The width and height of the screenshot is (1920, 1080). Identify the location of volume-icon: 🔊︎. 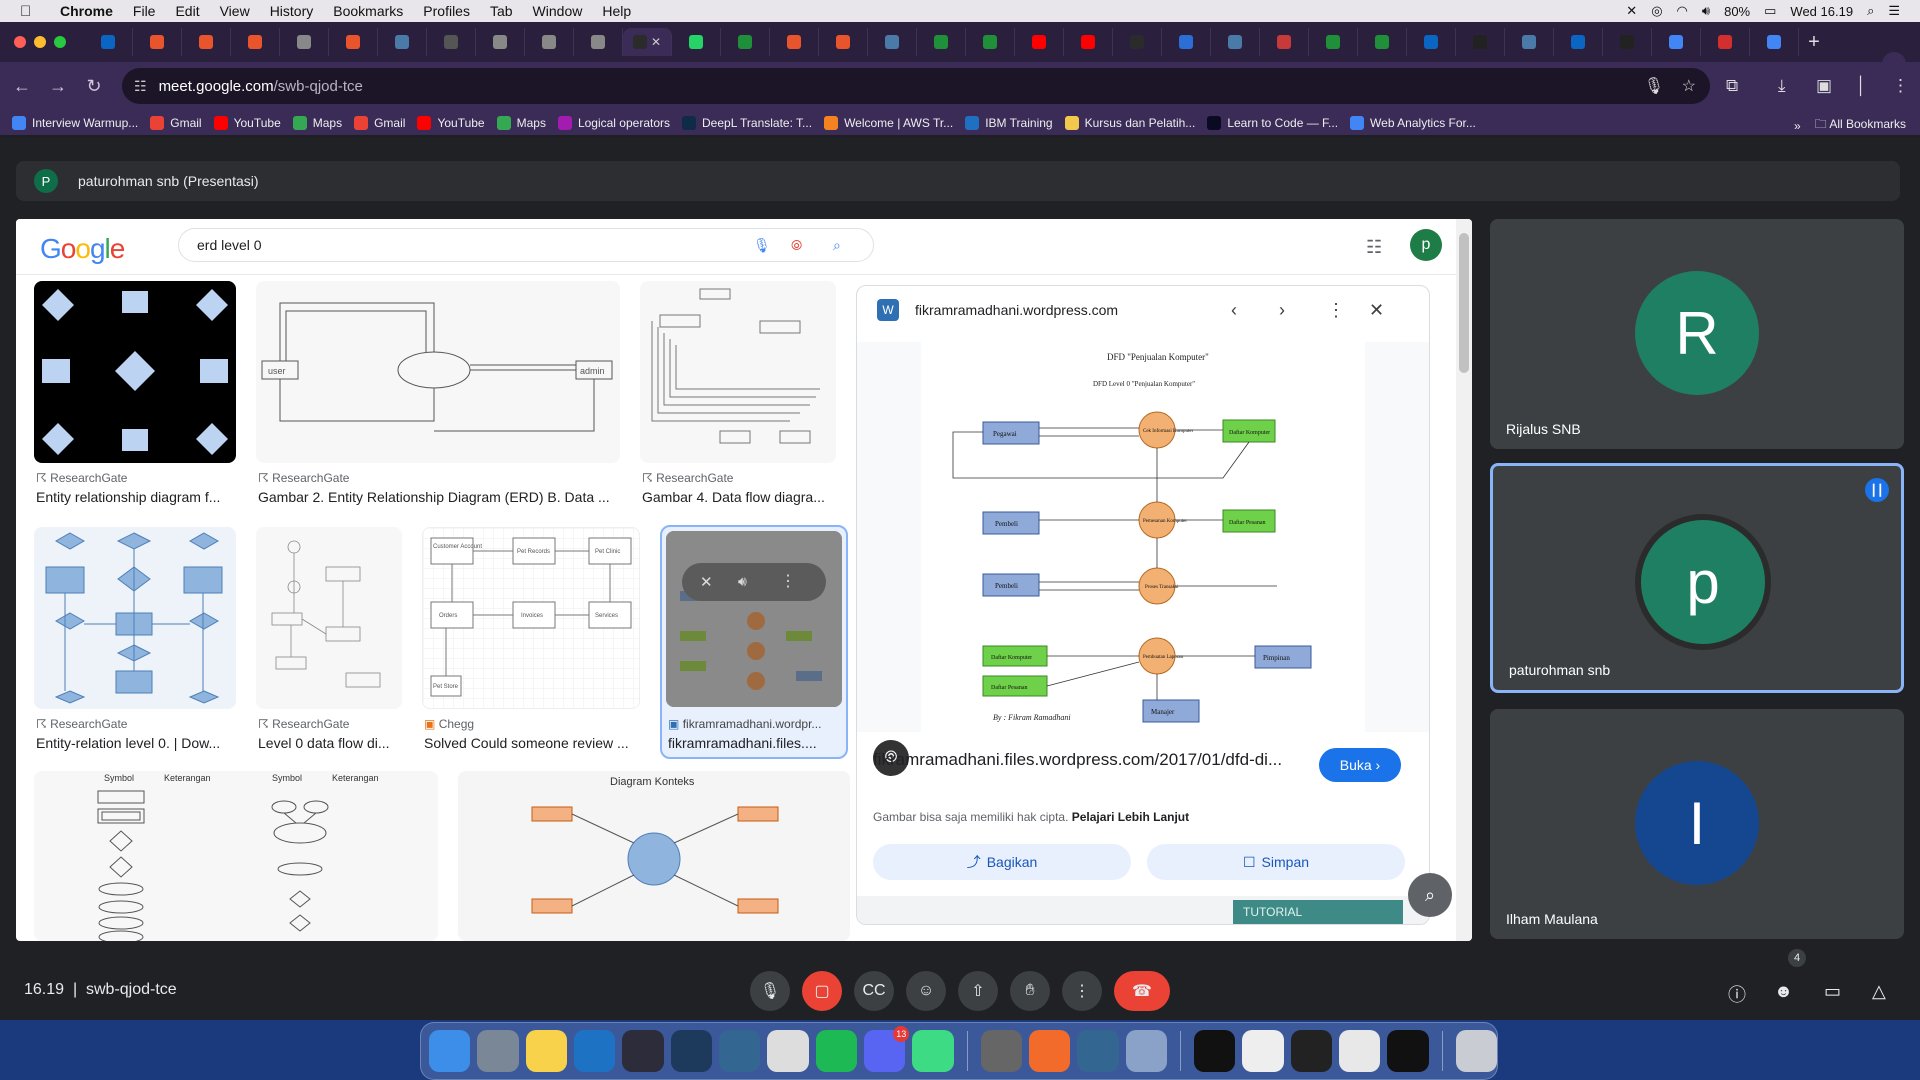
(742, 581).